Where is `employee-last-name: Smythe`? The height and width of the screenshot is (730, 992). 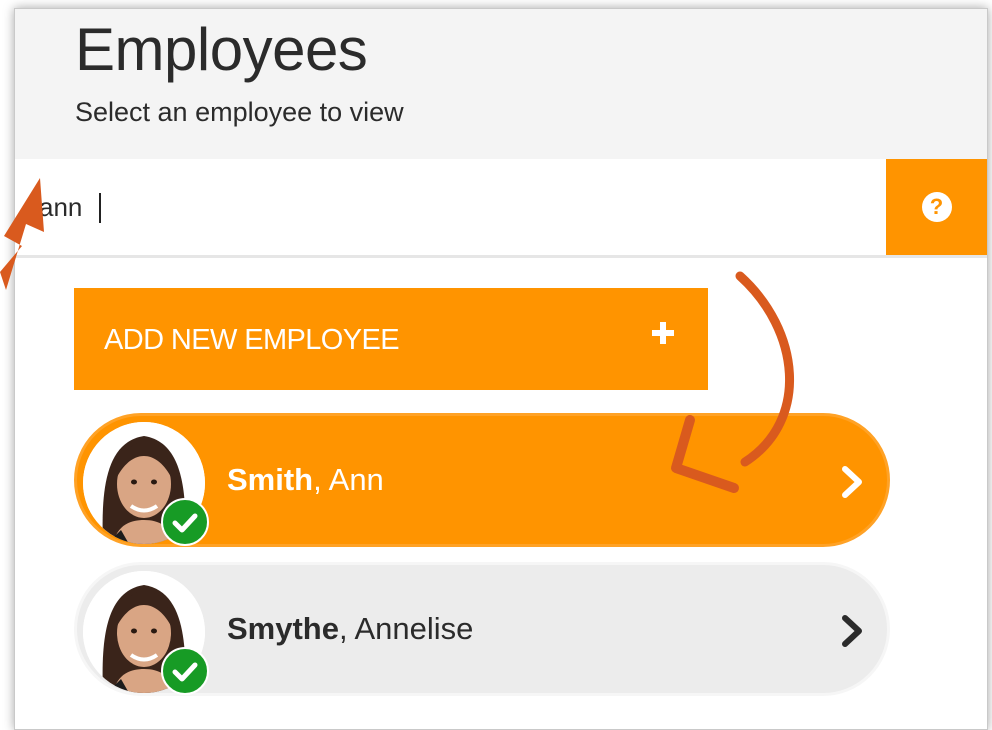 employee-last-name: Smythe is located at coordinates (283, 628).